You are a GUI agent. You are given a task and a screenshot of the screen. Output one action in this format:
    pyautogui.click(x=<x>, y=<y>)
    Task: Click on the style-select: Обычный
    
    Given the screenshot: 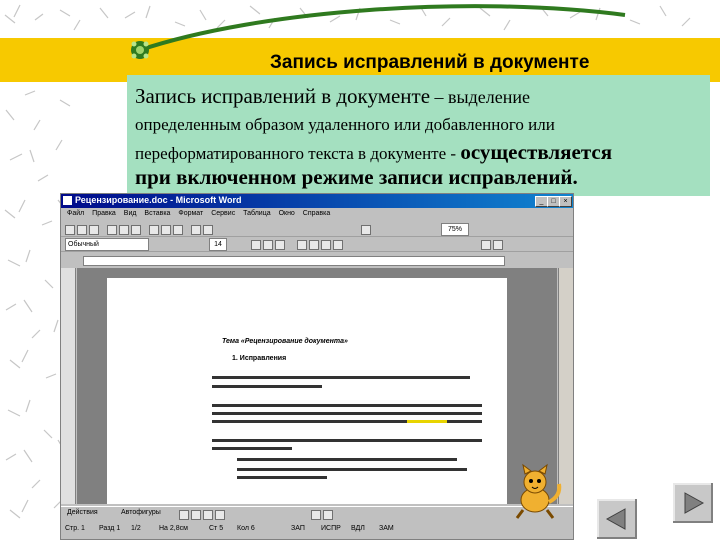 What is the action you would take?
    pyautogui.click(x=107, y=244)
    